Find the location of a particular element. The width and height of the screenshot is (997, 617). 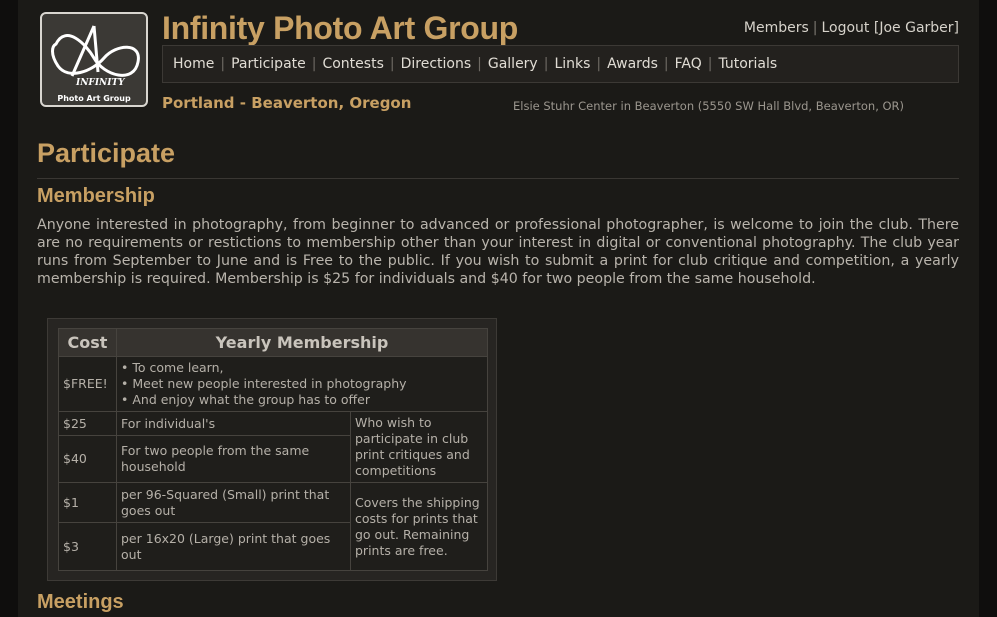

cost-cell: $3 is located at coordinates (87, 546).